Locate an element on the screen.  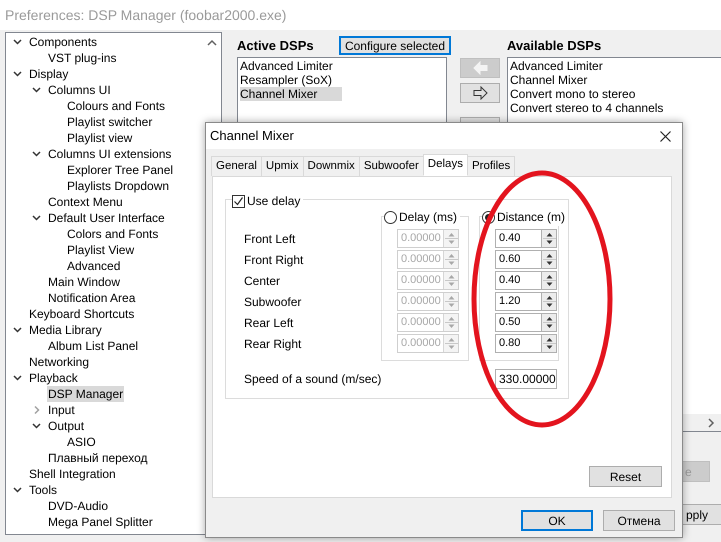
tree-item: Advanced is located at coordinates (94, 266).